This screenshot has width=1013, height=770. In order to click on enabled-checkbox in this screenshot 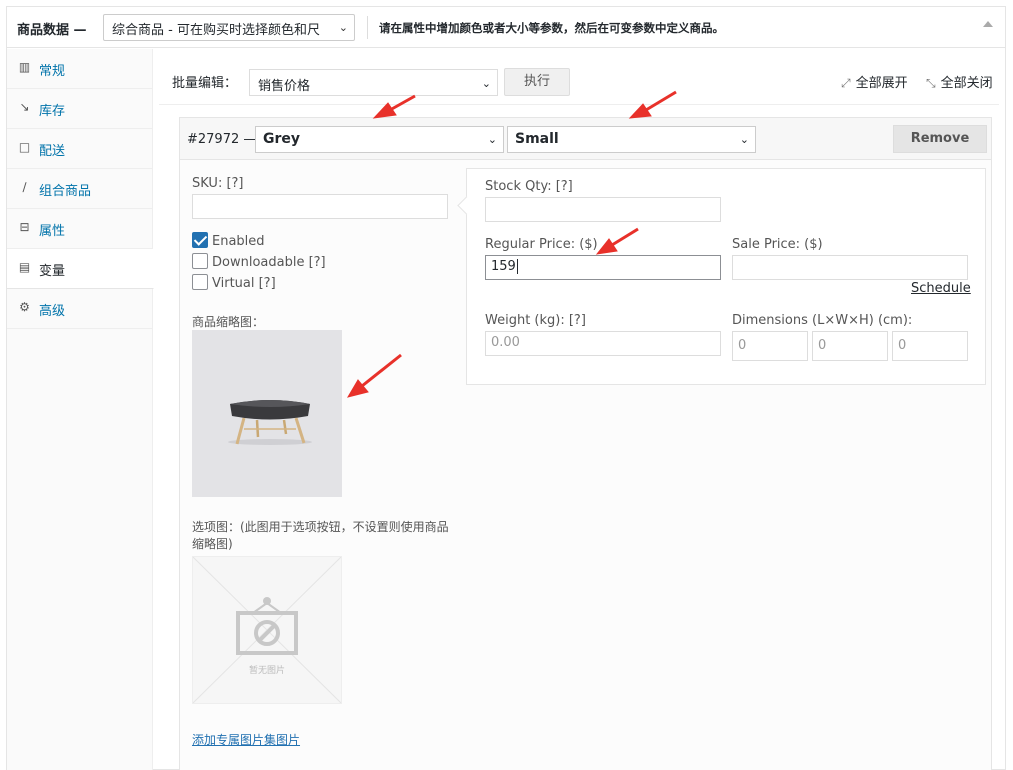, I will do `click(200, 240)`.